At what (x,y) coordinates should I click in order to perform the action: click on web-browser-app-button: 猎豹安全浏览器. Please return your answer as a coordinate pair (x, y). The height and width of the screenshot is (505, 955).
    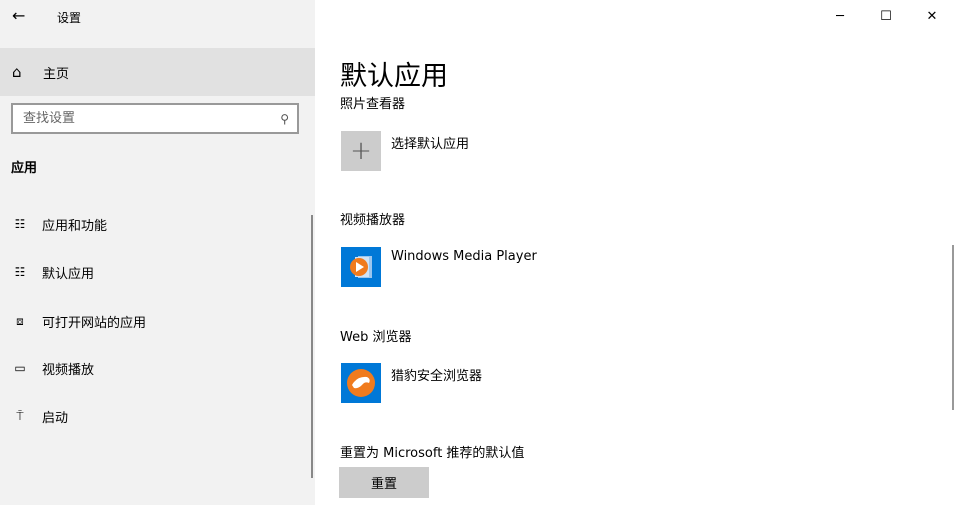
    Looking at the image, I should click on (411, 383).